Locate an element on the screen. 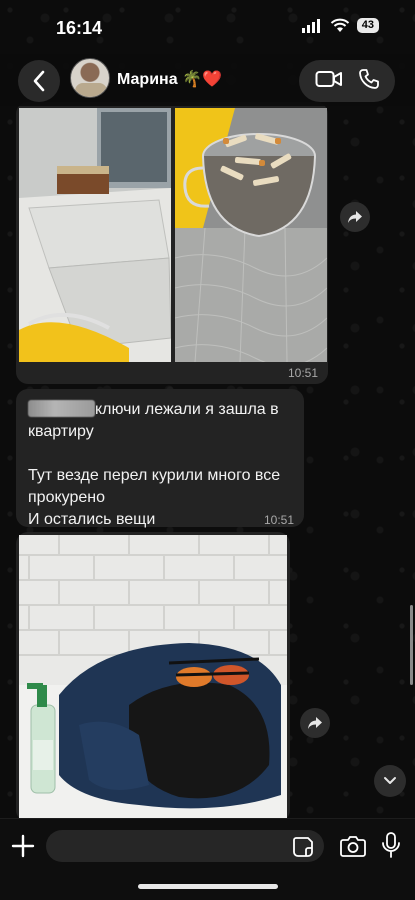 The image size is (415, 900). message-line-1: ключи лежали я зашла в is located at coordinates (160, 410).